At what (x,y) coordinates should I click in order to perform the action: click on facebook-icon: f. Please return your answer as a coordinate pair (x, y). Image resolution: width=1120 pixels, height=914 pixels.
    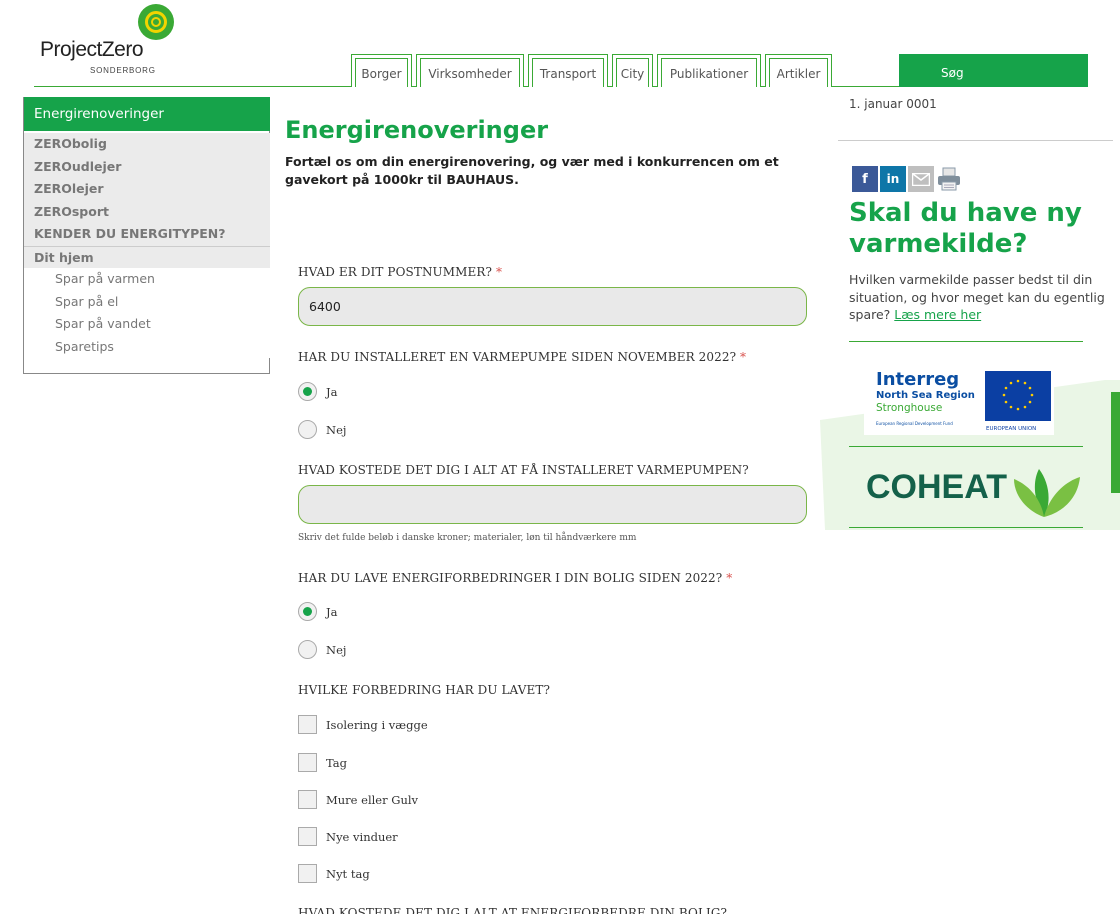
    Looking at the image, I should click on (865, 179).